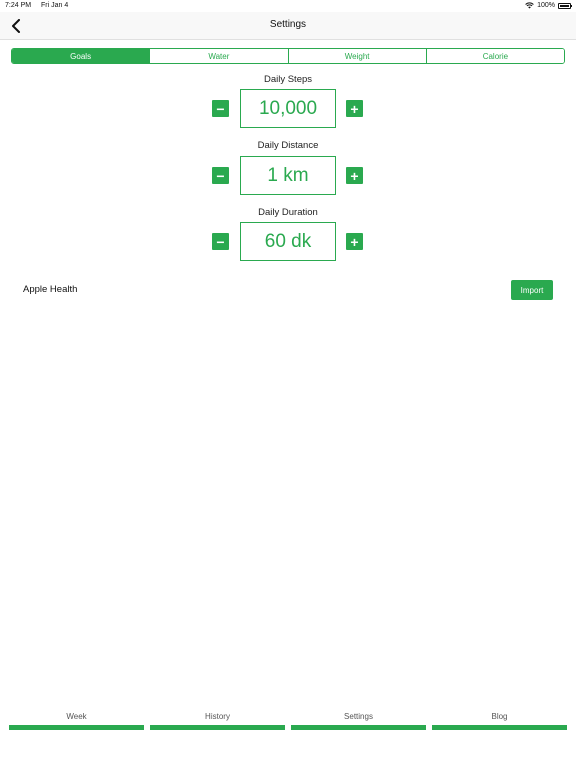 Image resolution: width=576 pixels, height=768 pixels. What do you see at coordinates (288, 145) in the screenshot?
I see `daily-distance-label: Daily Distance` at bounding box center [288, 145].